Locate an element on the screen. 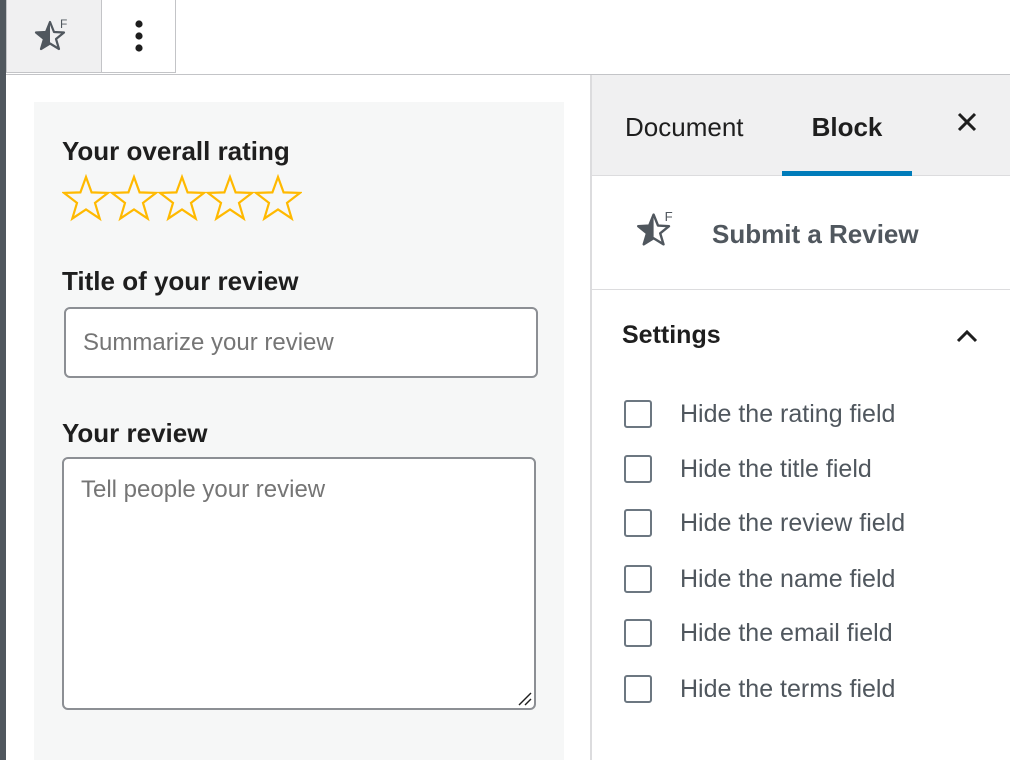  settings-option: Hide the rating field is located at coordinates (759, 414).